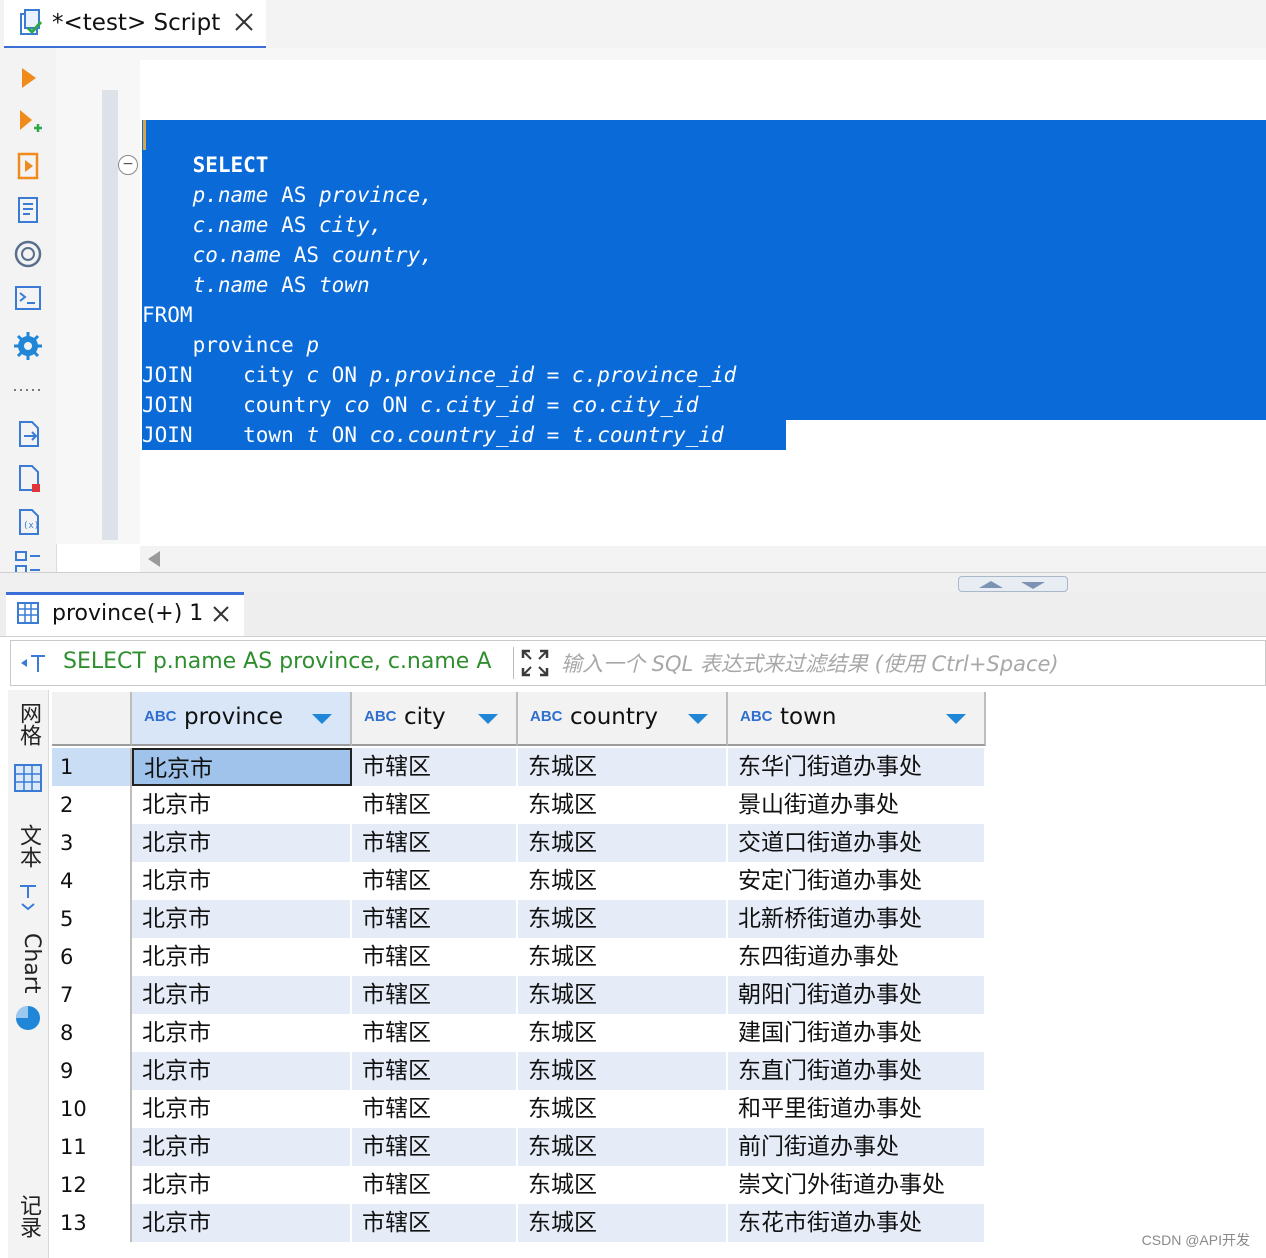 The image size is (1266, 1258). What do you see at coordinates (92, 1109) in the screenshot?
I see `row-number: 10` at bounding box center [92, 1109].